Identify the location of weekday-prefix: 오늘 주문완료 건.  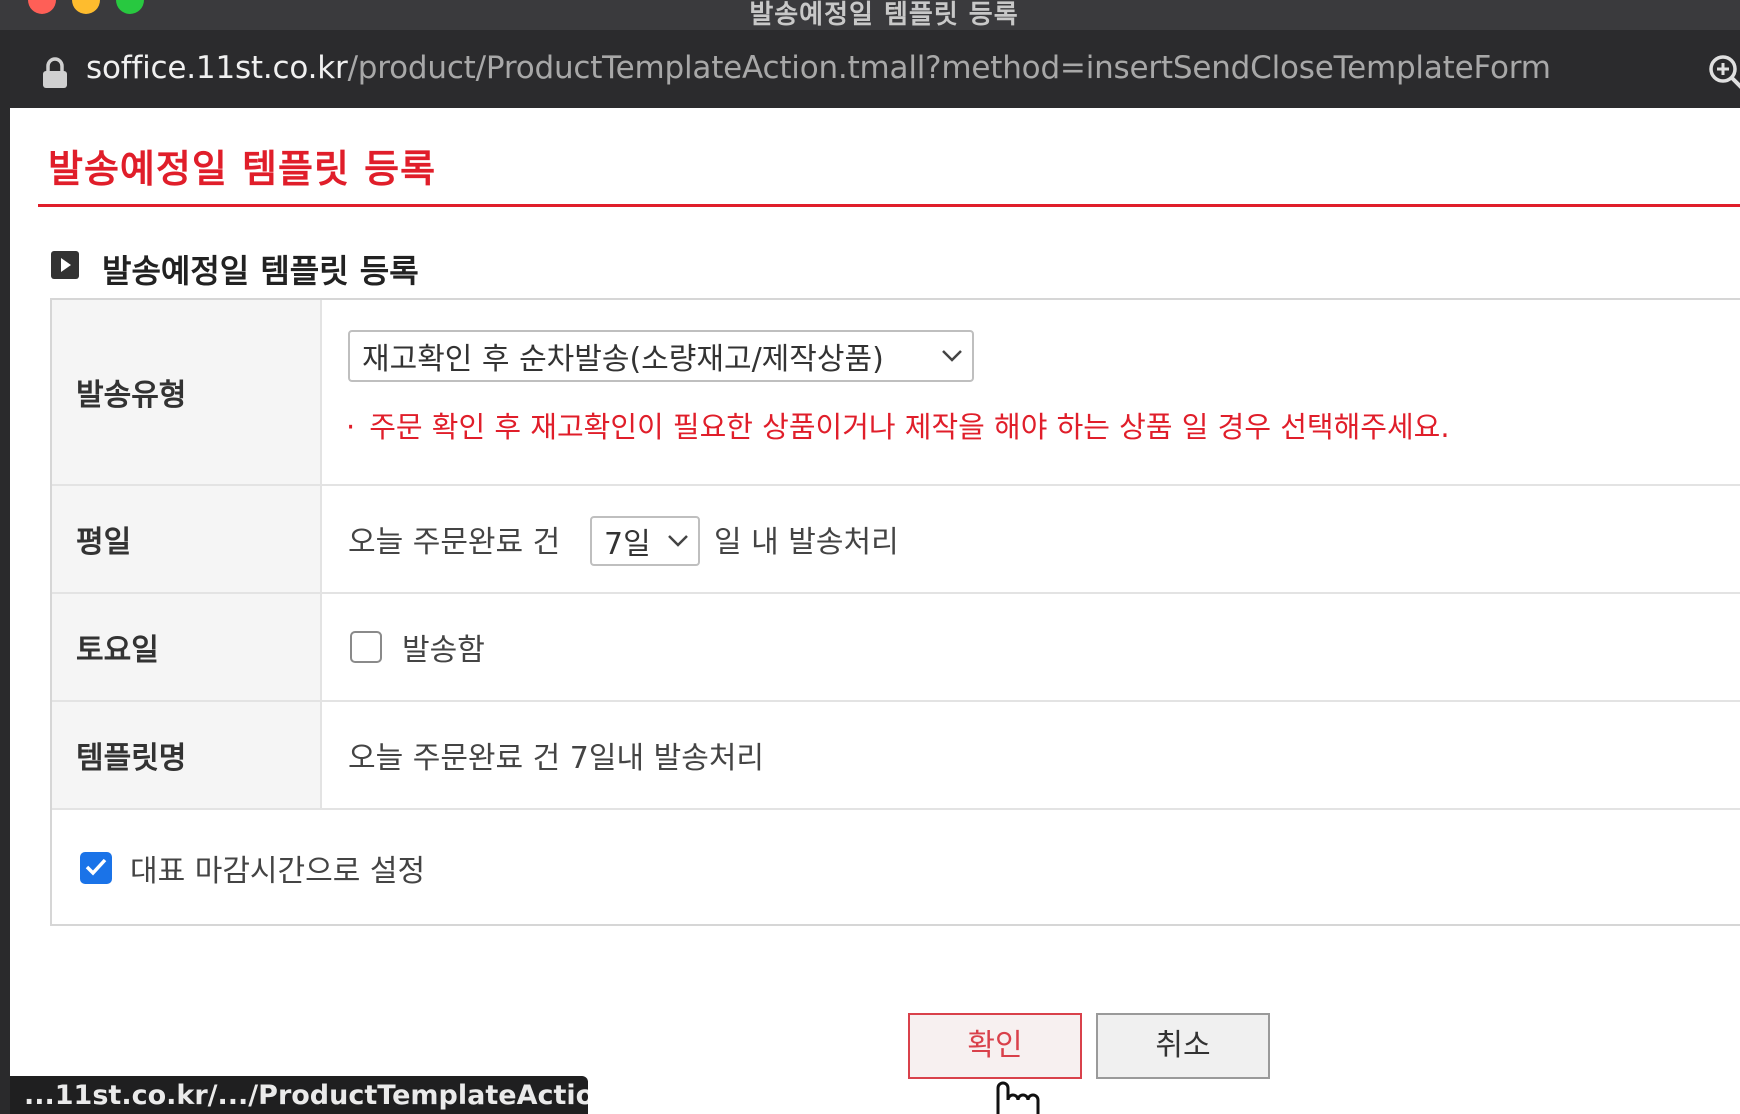
(454, 542).